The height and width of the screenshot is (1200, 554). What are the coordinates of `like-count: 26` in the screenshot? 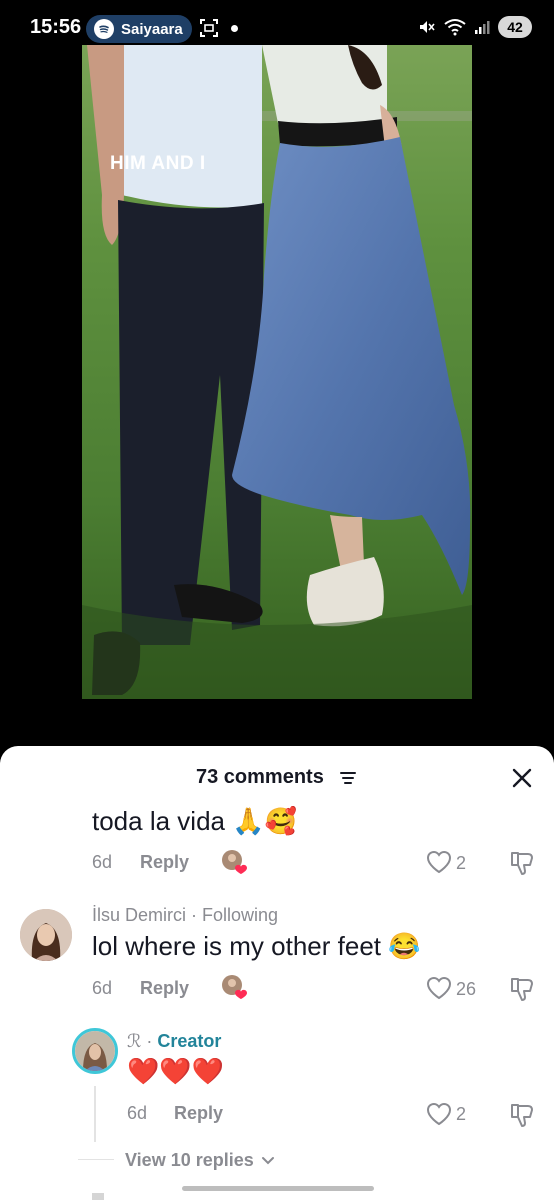 It's located at (466, 989).